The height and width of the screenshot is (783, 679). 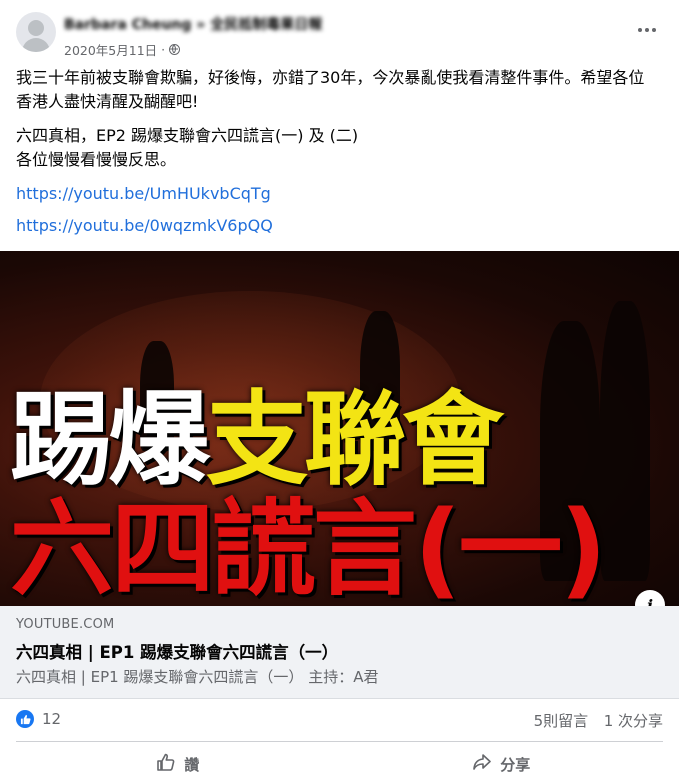 What do you see at coordinates (65, 624) in the screenshot?
I see `link-domain: YOUTUBE.COM` at bounding box center [65, 624].